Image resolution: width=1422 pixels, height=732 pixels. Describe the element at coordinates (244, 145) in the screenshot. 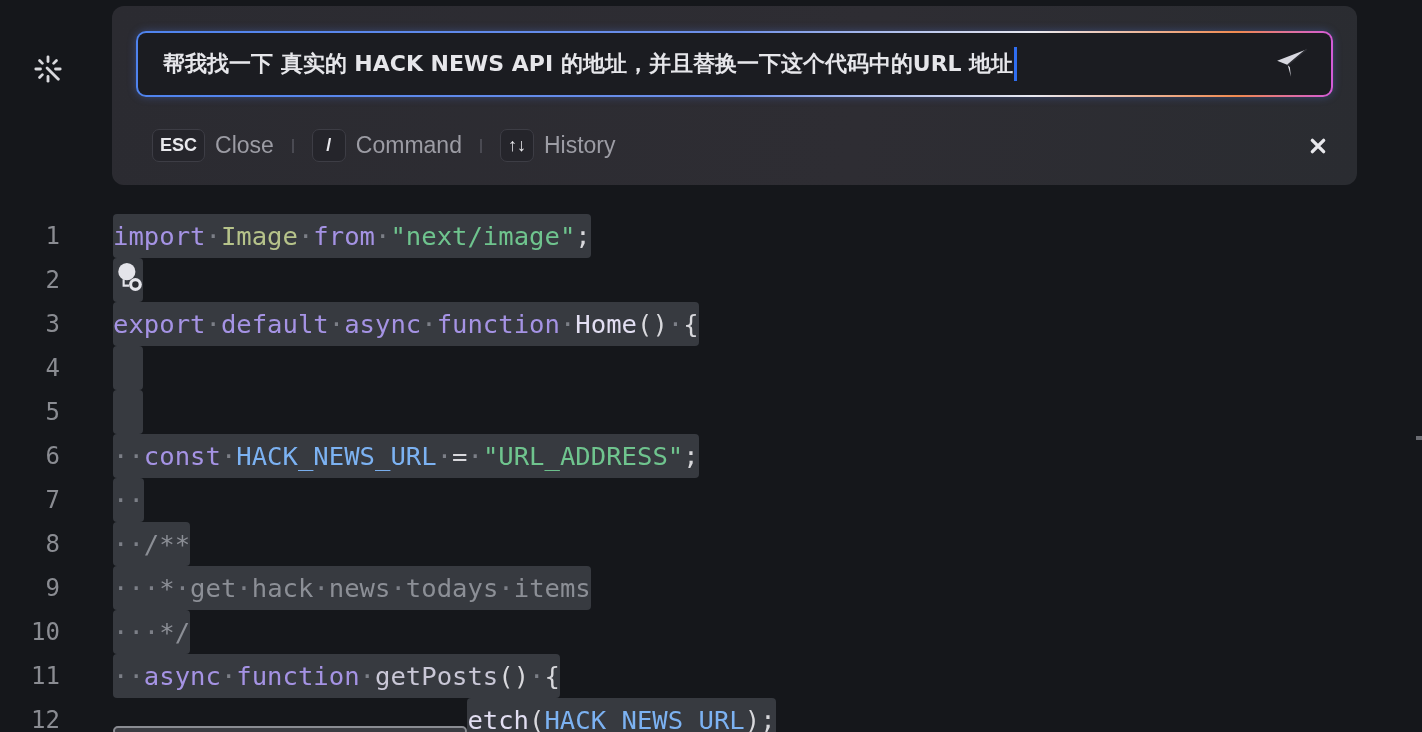

I see `shortcut-label: Close` at that location.